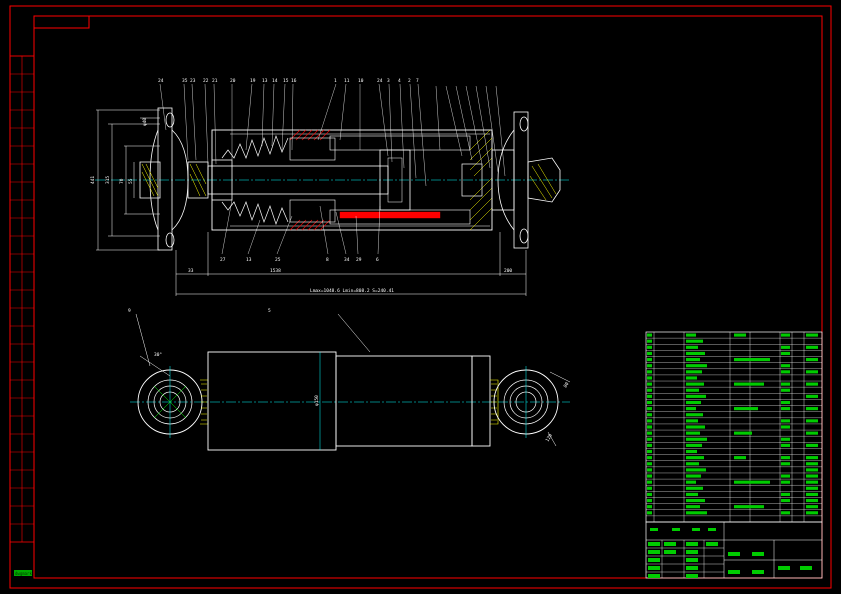 Image resolution: width=841 pixels, height=594 pixels. Describe the element at coordinates (275, 271) in the screenshot. I see `dim-bottom-mid: 1538` at that location.